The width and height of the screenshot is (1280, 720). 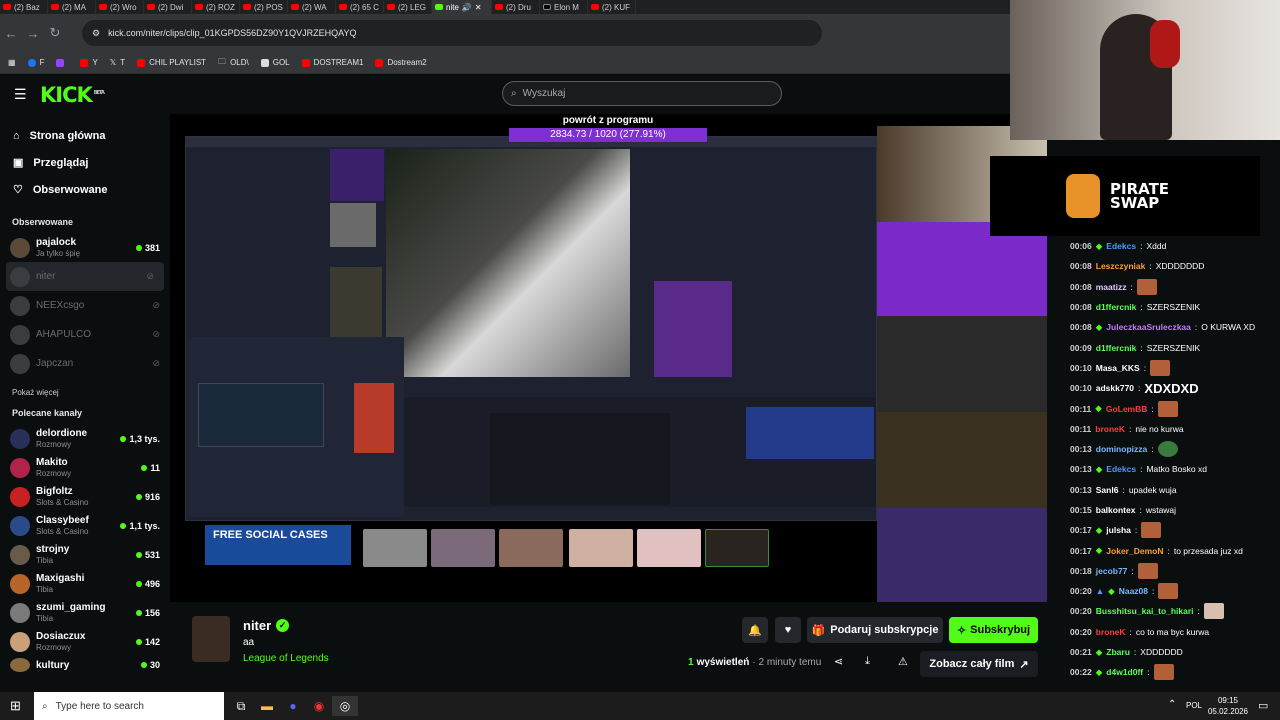 I want to click on back-icon: ←, so click(x=11, y=33).